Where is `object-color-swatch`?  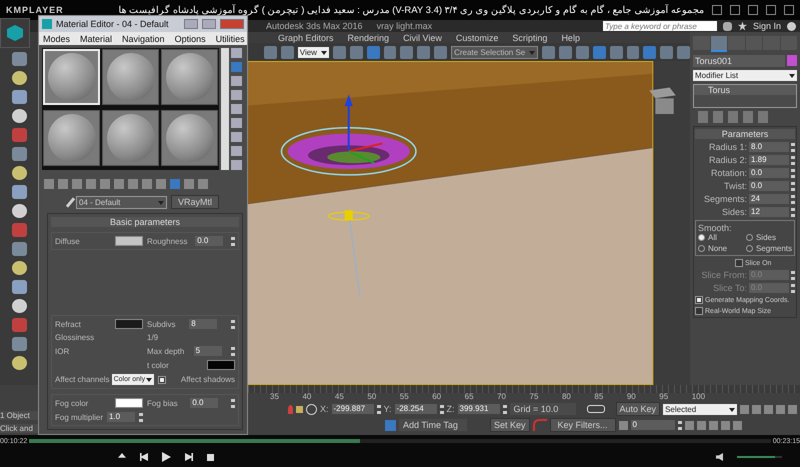 object-color-swatch is located at coordinates (792, 60).